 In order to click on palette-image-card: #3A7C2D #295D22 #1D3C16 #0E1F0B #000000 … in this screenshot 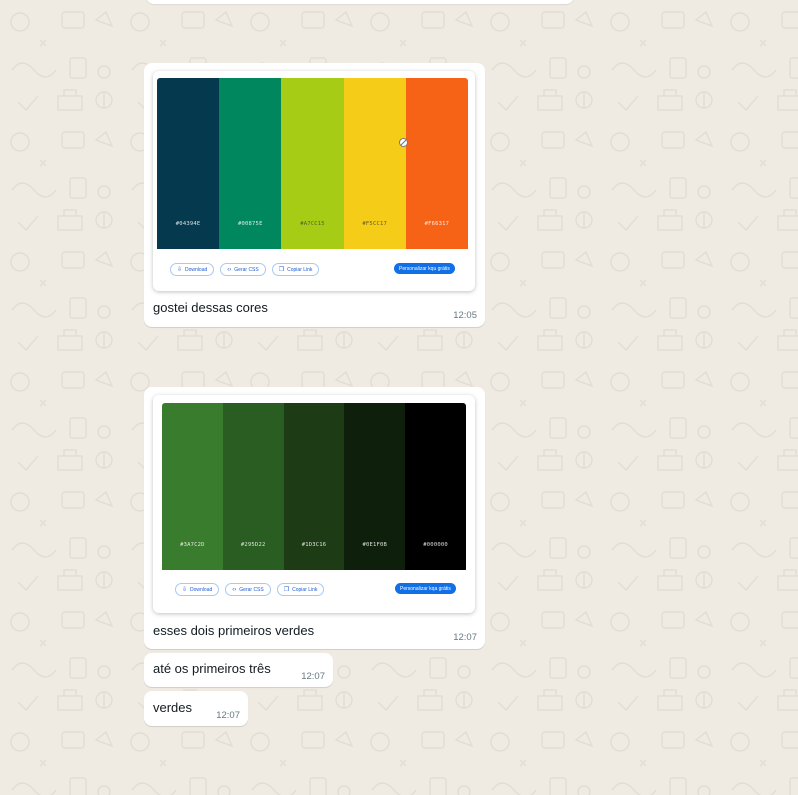, I will do `click(314, 504)`.